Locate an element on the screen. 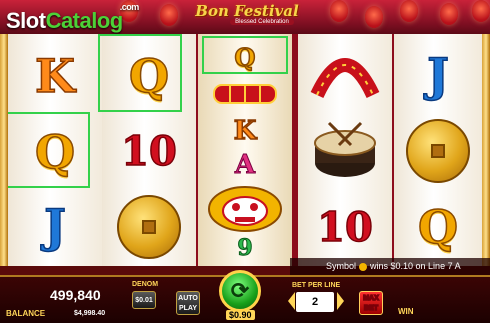 The height and width of the screenshot is (323, 490). game-subtitle: Blessed Celebration is located at coordinates (262, 22).